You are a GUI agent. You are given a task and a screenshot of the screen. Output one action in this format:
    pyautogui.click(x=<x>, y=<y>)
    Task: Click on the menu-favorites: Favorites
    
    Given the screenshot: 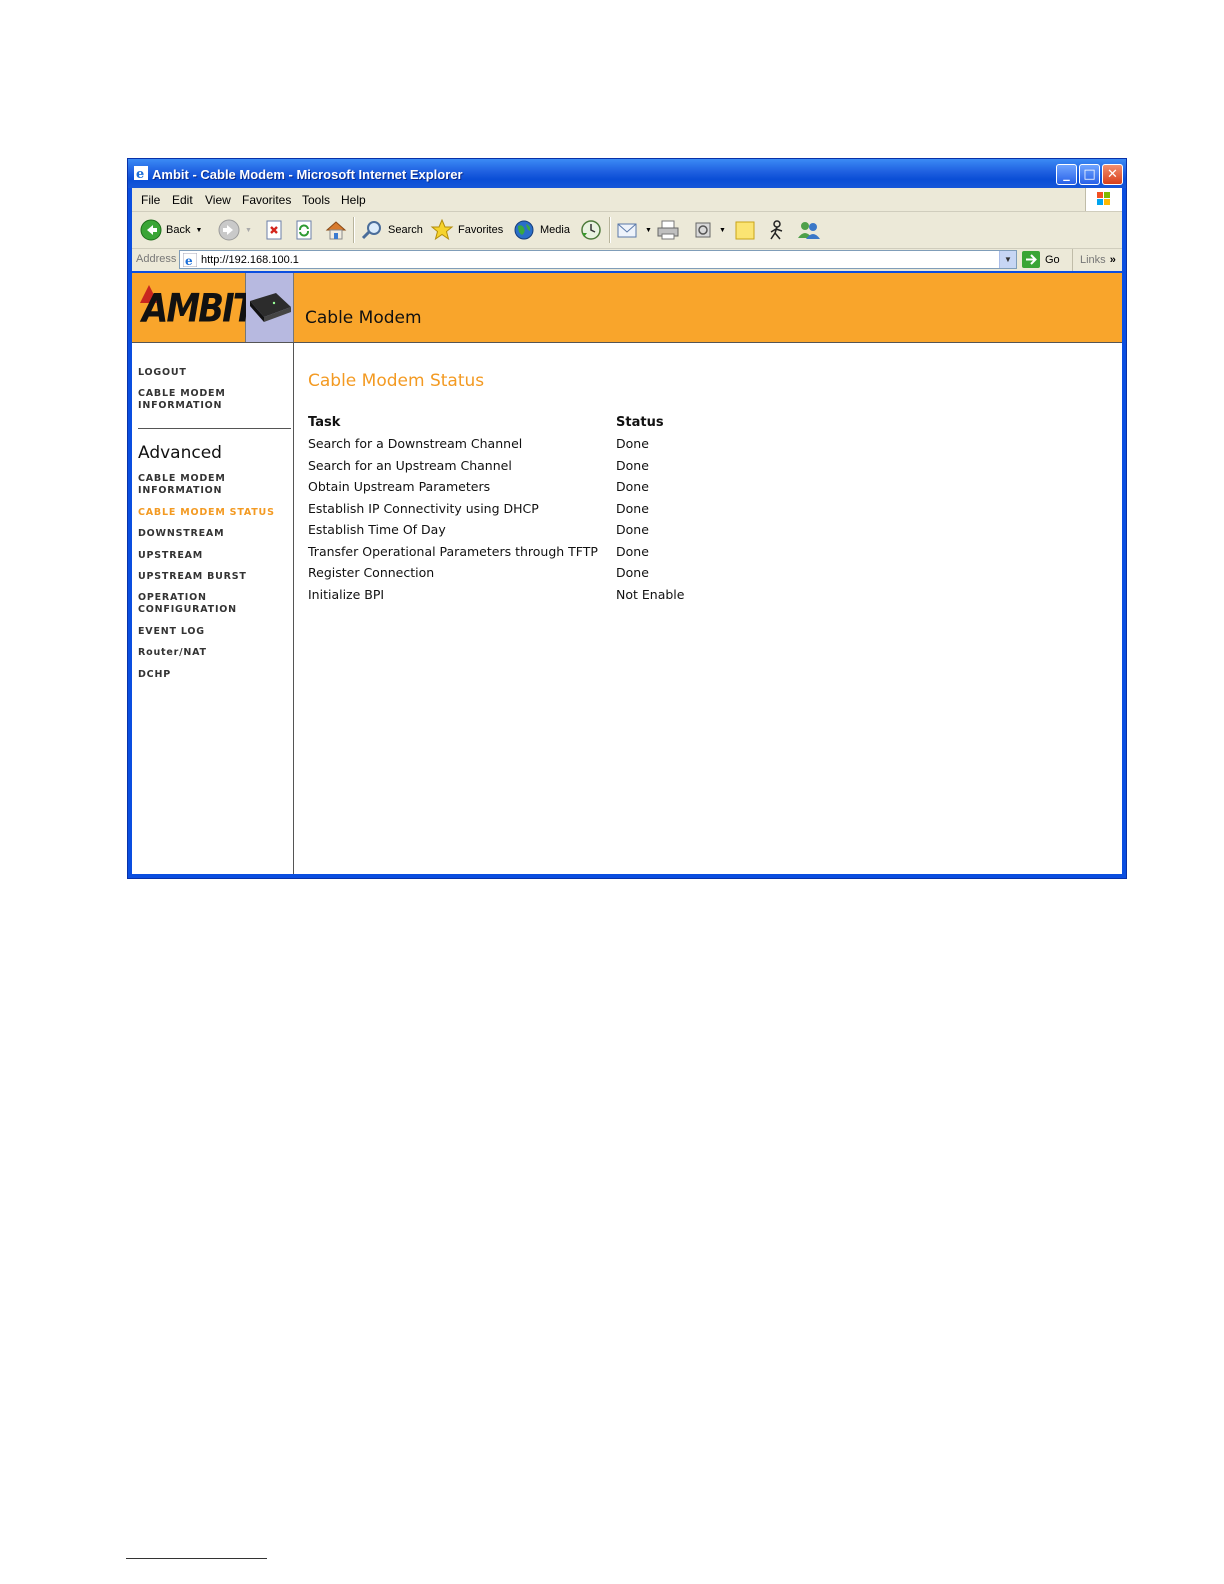 What is the action you would take?
    pyautogui.click(x=266, y=200)
    